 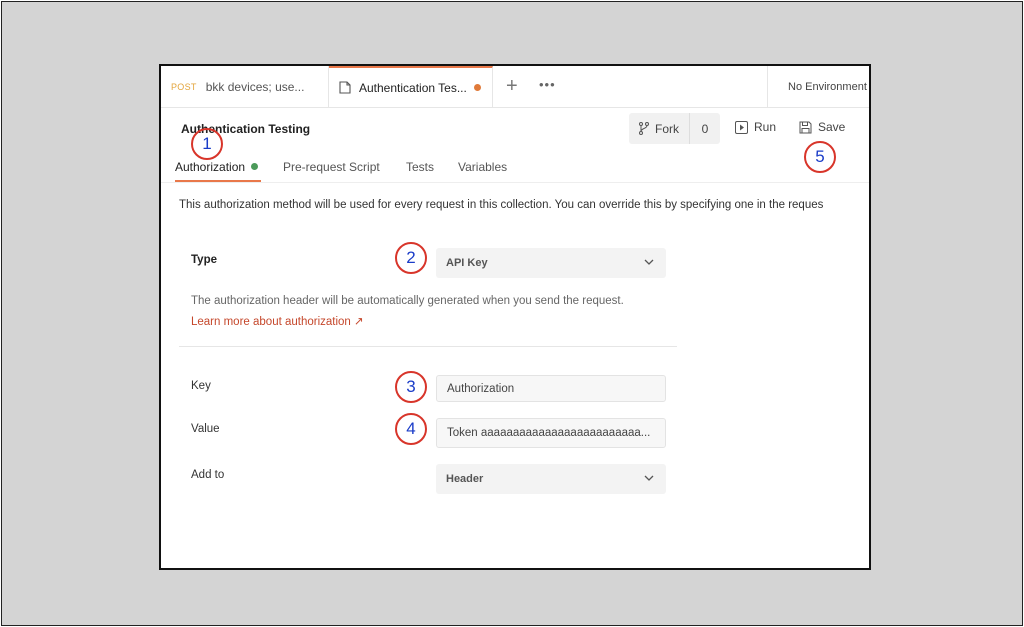 I want to click on tab-method: POST, so click(x=184, y=86).